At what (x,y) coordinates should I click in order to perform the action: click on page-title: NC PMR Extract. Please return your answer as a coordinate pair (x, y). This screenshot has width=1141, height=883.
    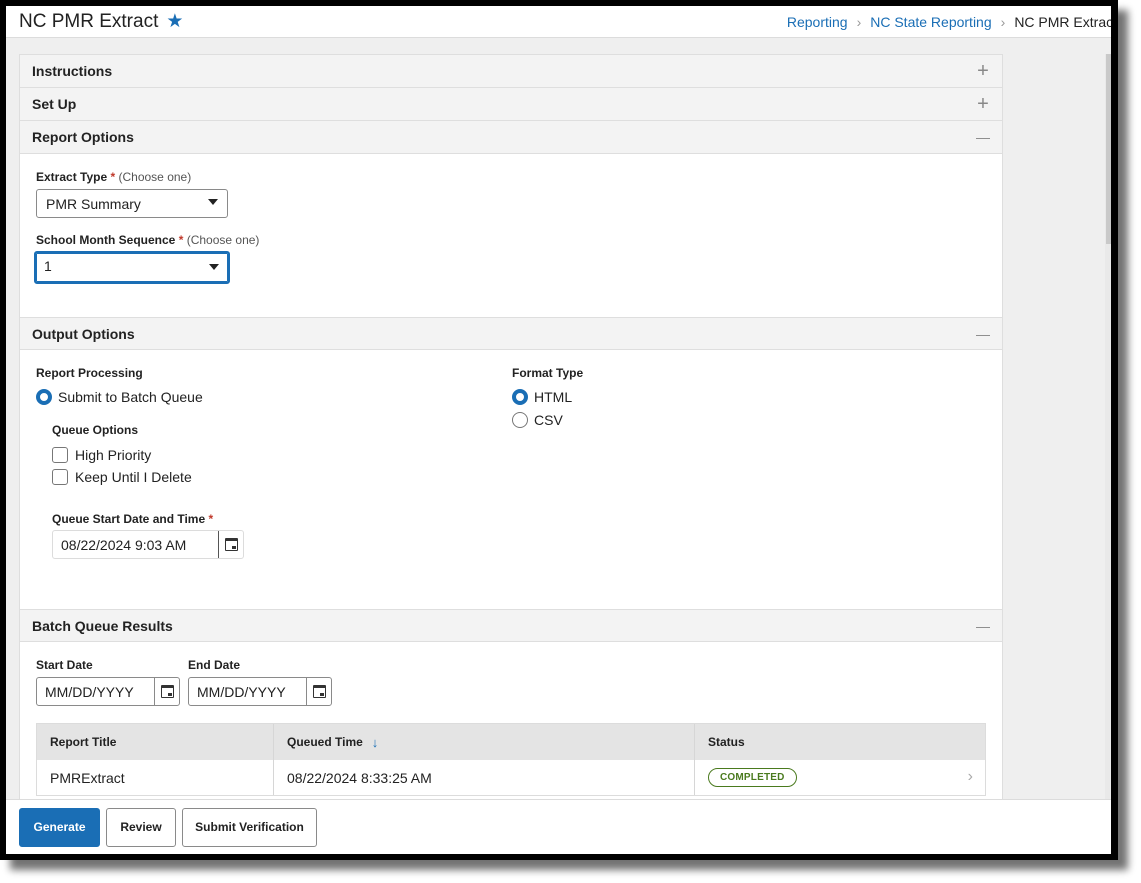
    Looking at the image, I should click on (89, 21).